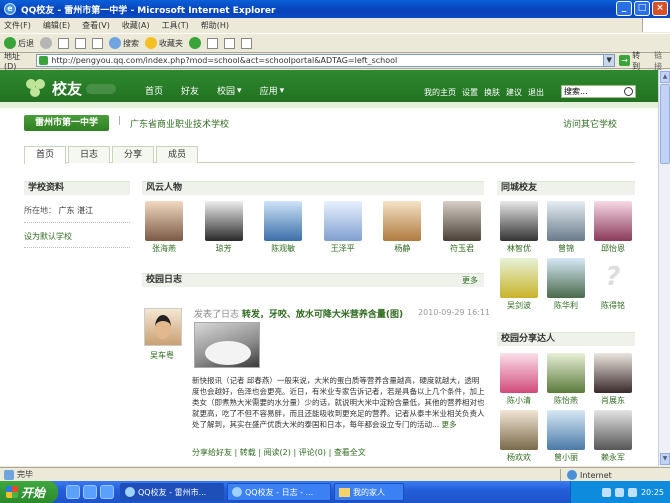 This screenshot has width=670, height=503. Describe the element at coordinates (272, 91) in the screenshot. I see `nav-apps: 应用 ▾` at that location.